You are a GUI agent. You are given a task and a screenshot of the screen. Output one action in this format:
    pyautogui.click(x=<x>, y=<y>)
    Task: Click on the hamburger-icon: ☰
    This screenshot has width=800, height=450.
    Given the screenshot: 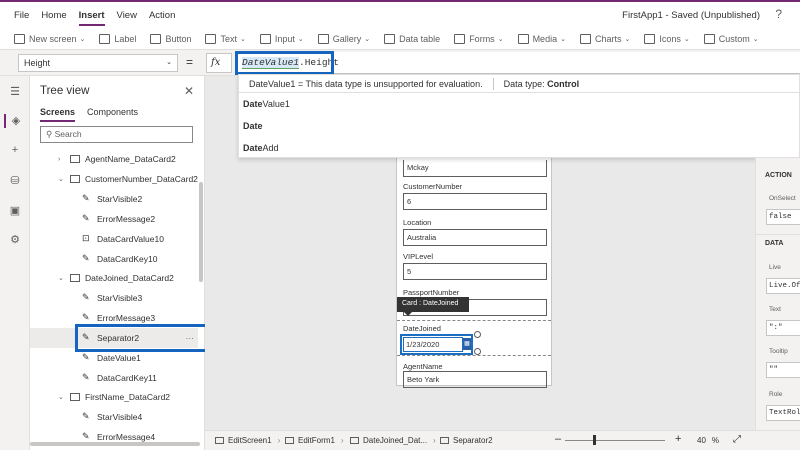 What is the action you would take?
    pyautogui.click(x=15, y=92)
    